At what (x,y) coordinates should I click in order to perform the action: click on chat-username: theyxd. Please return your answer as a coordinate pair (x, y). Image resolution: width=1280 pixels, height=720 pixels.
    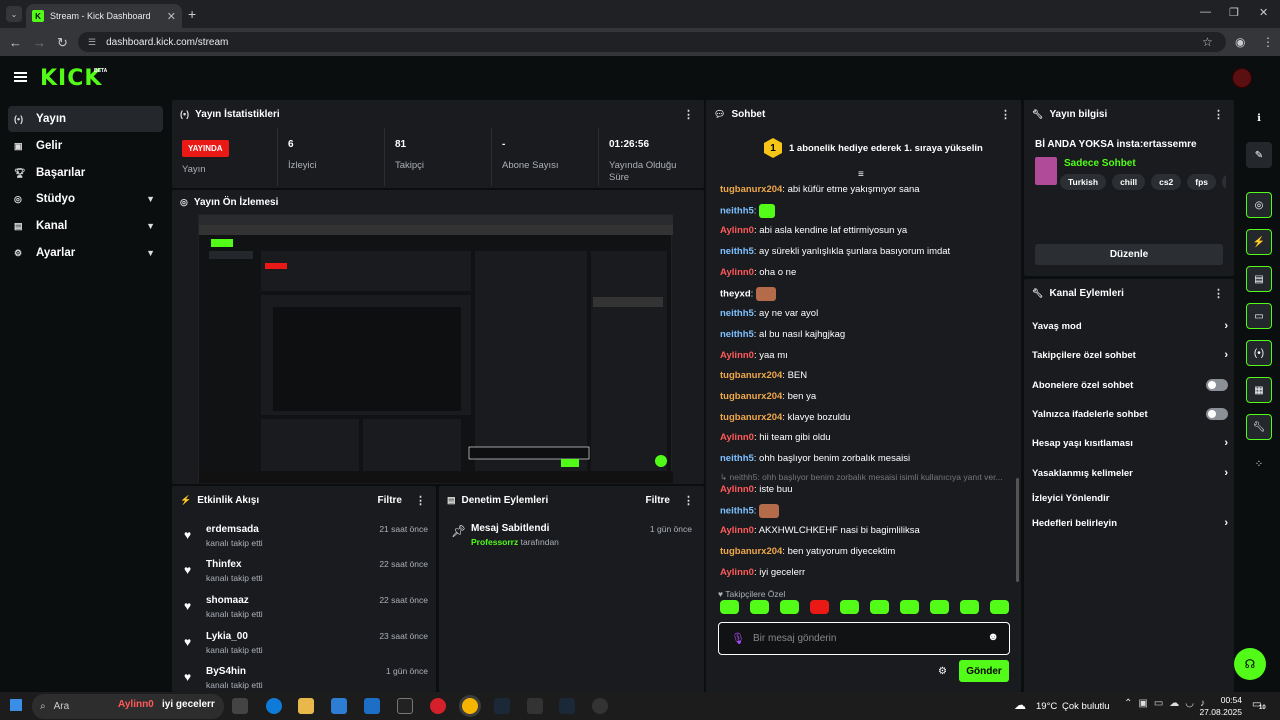
    Looking at the image, I should click on (735, 293).